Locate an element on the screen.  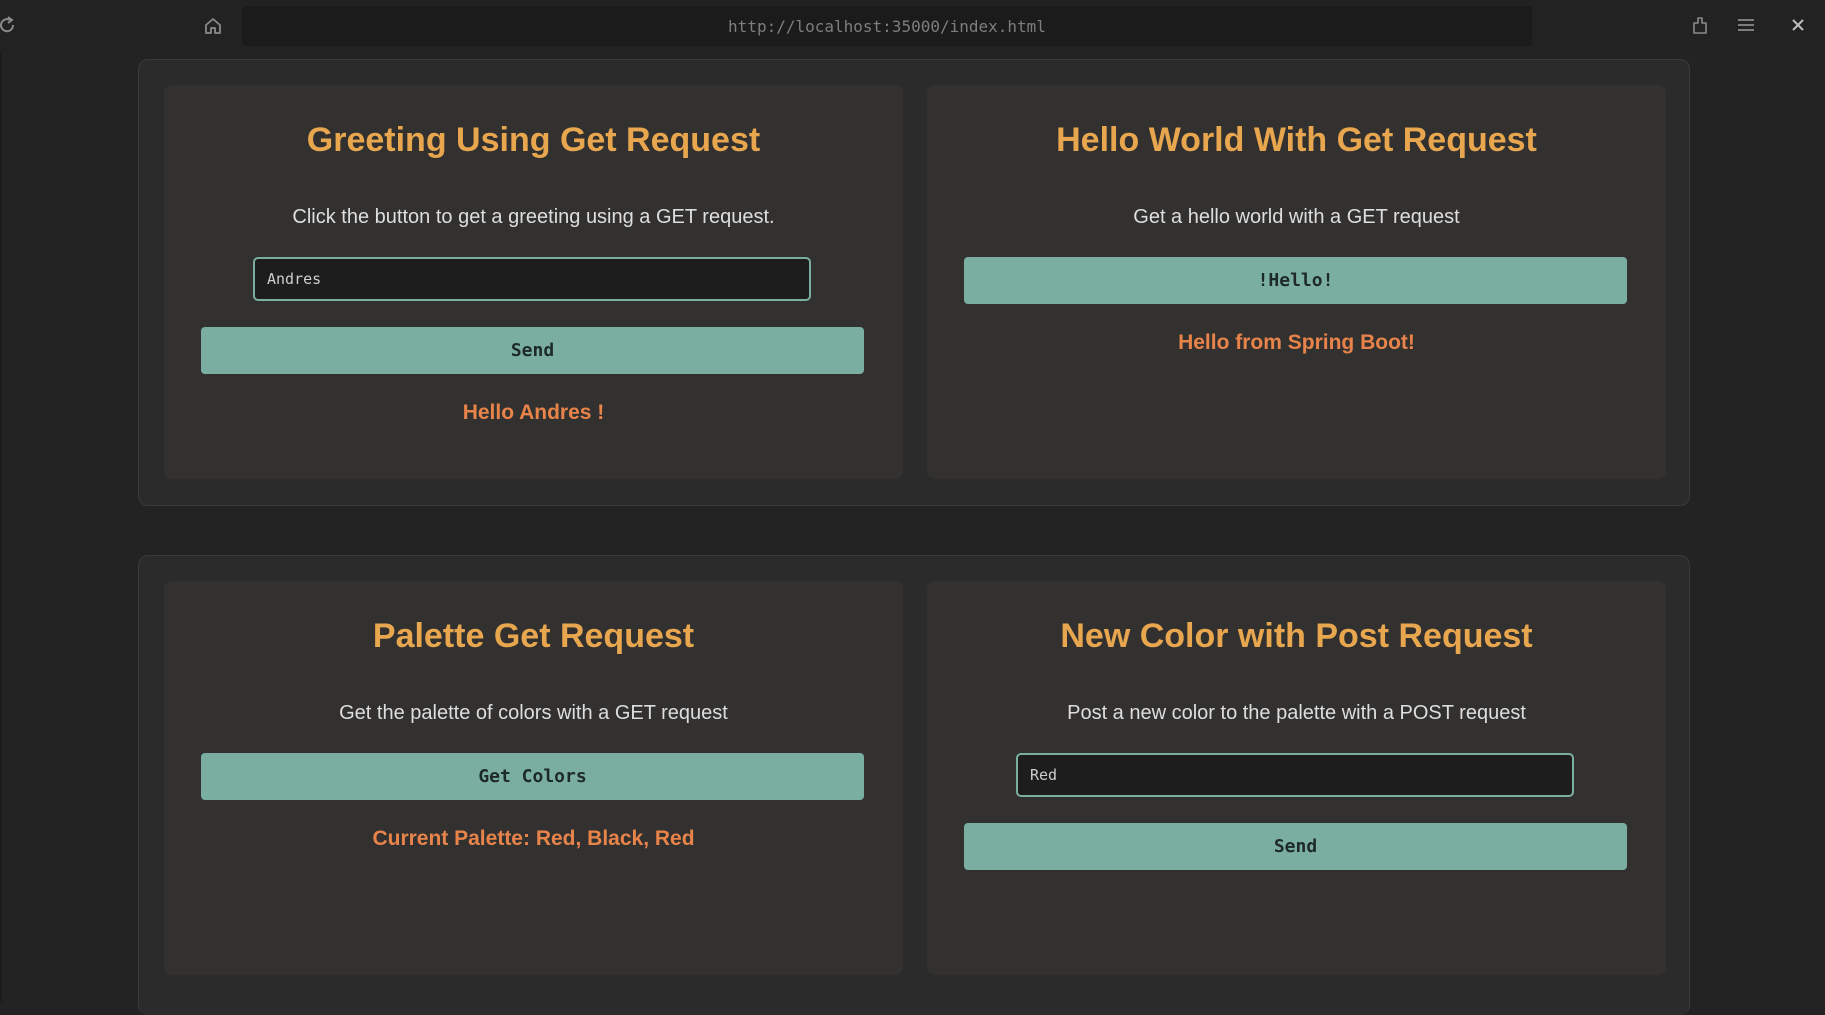
palette-result: Current Palette: Red, Black, Red is located at coordinates (533, 838).